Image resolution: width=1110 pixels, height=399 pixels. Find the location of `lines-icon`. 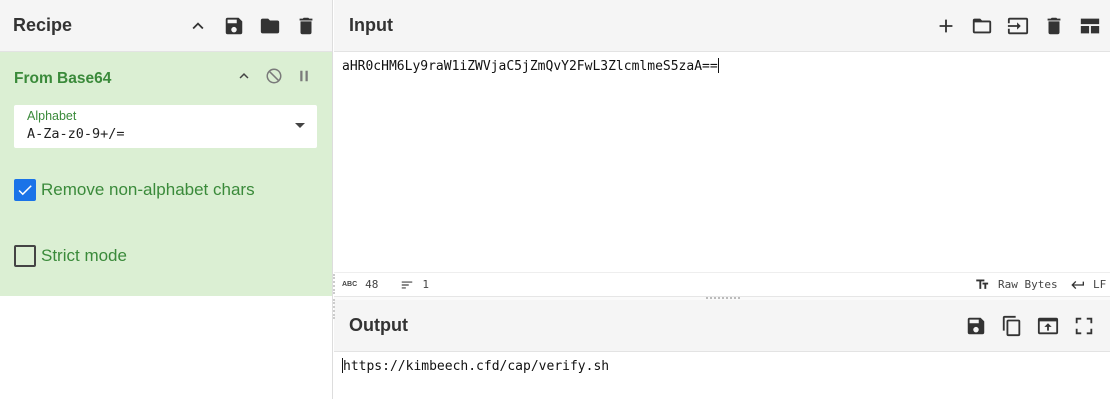

lines-icon is located at coordinates (407, 284).